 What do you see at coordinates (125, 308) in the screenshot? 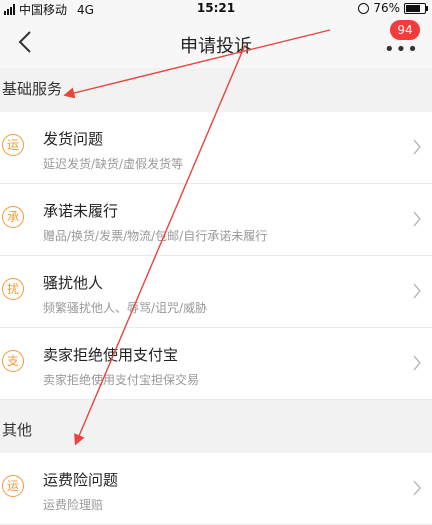
I see `item-subtitle: 频繁骚扰他人、辱骂/诅咒/威胁` at bounding box center [125, 308].